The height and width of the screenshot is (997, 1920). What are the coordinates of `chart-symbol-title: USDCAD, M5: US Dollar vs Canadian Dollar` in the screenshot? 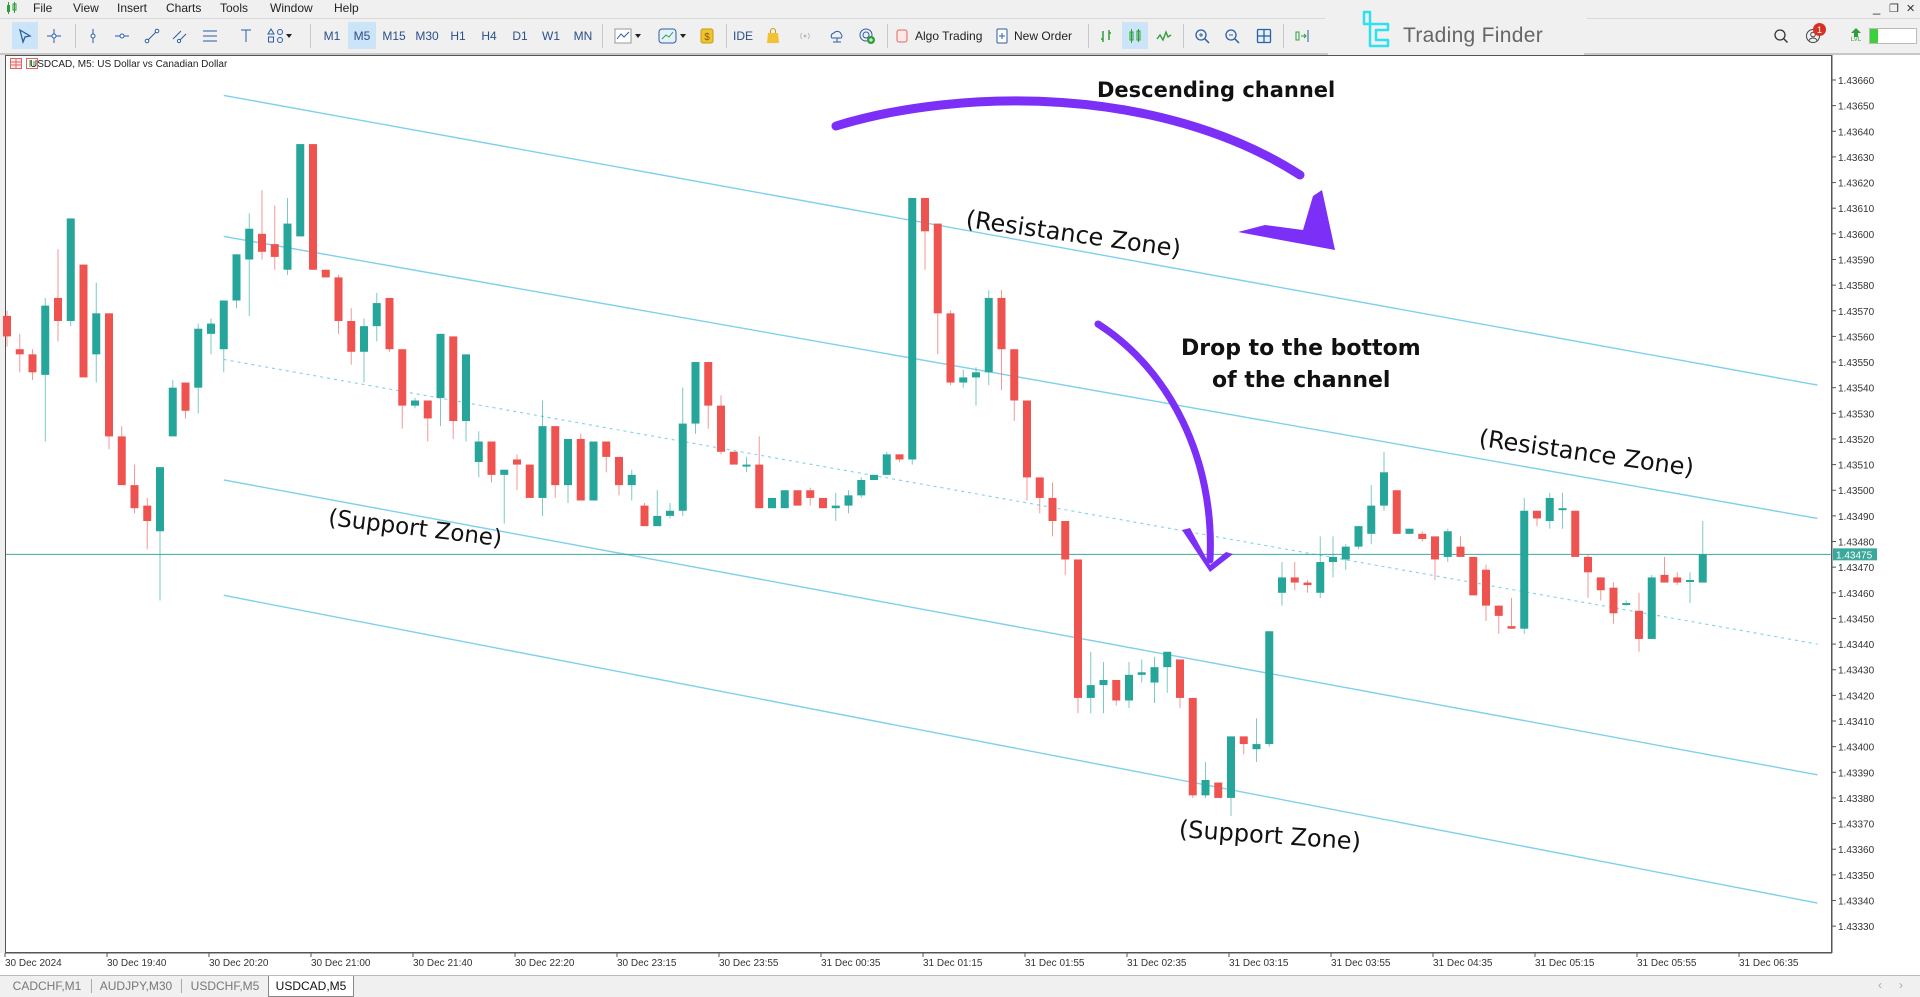 It's located at (129, 64).